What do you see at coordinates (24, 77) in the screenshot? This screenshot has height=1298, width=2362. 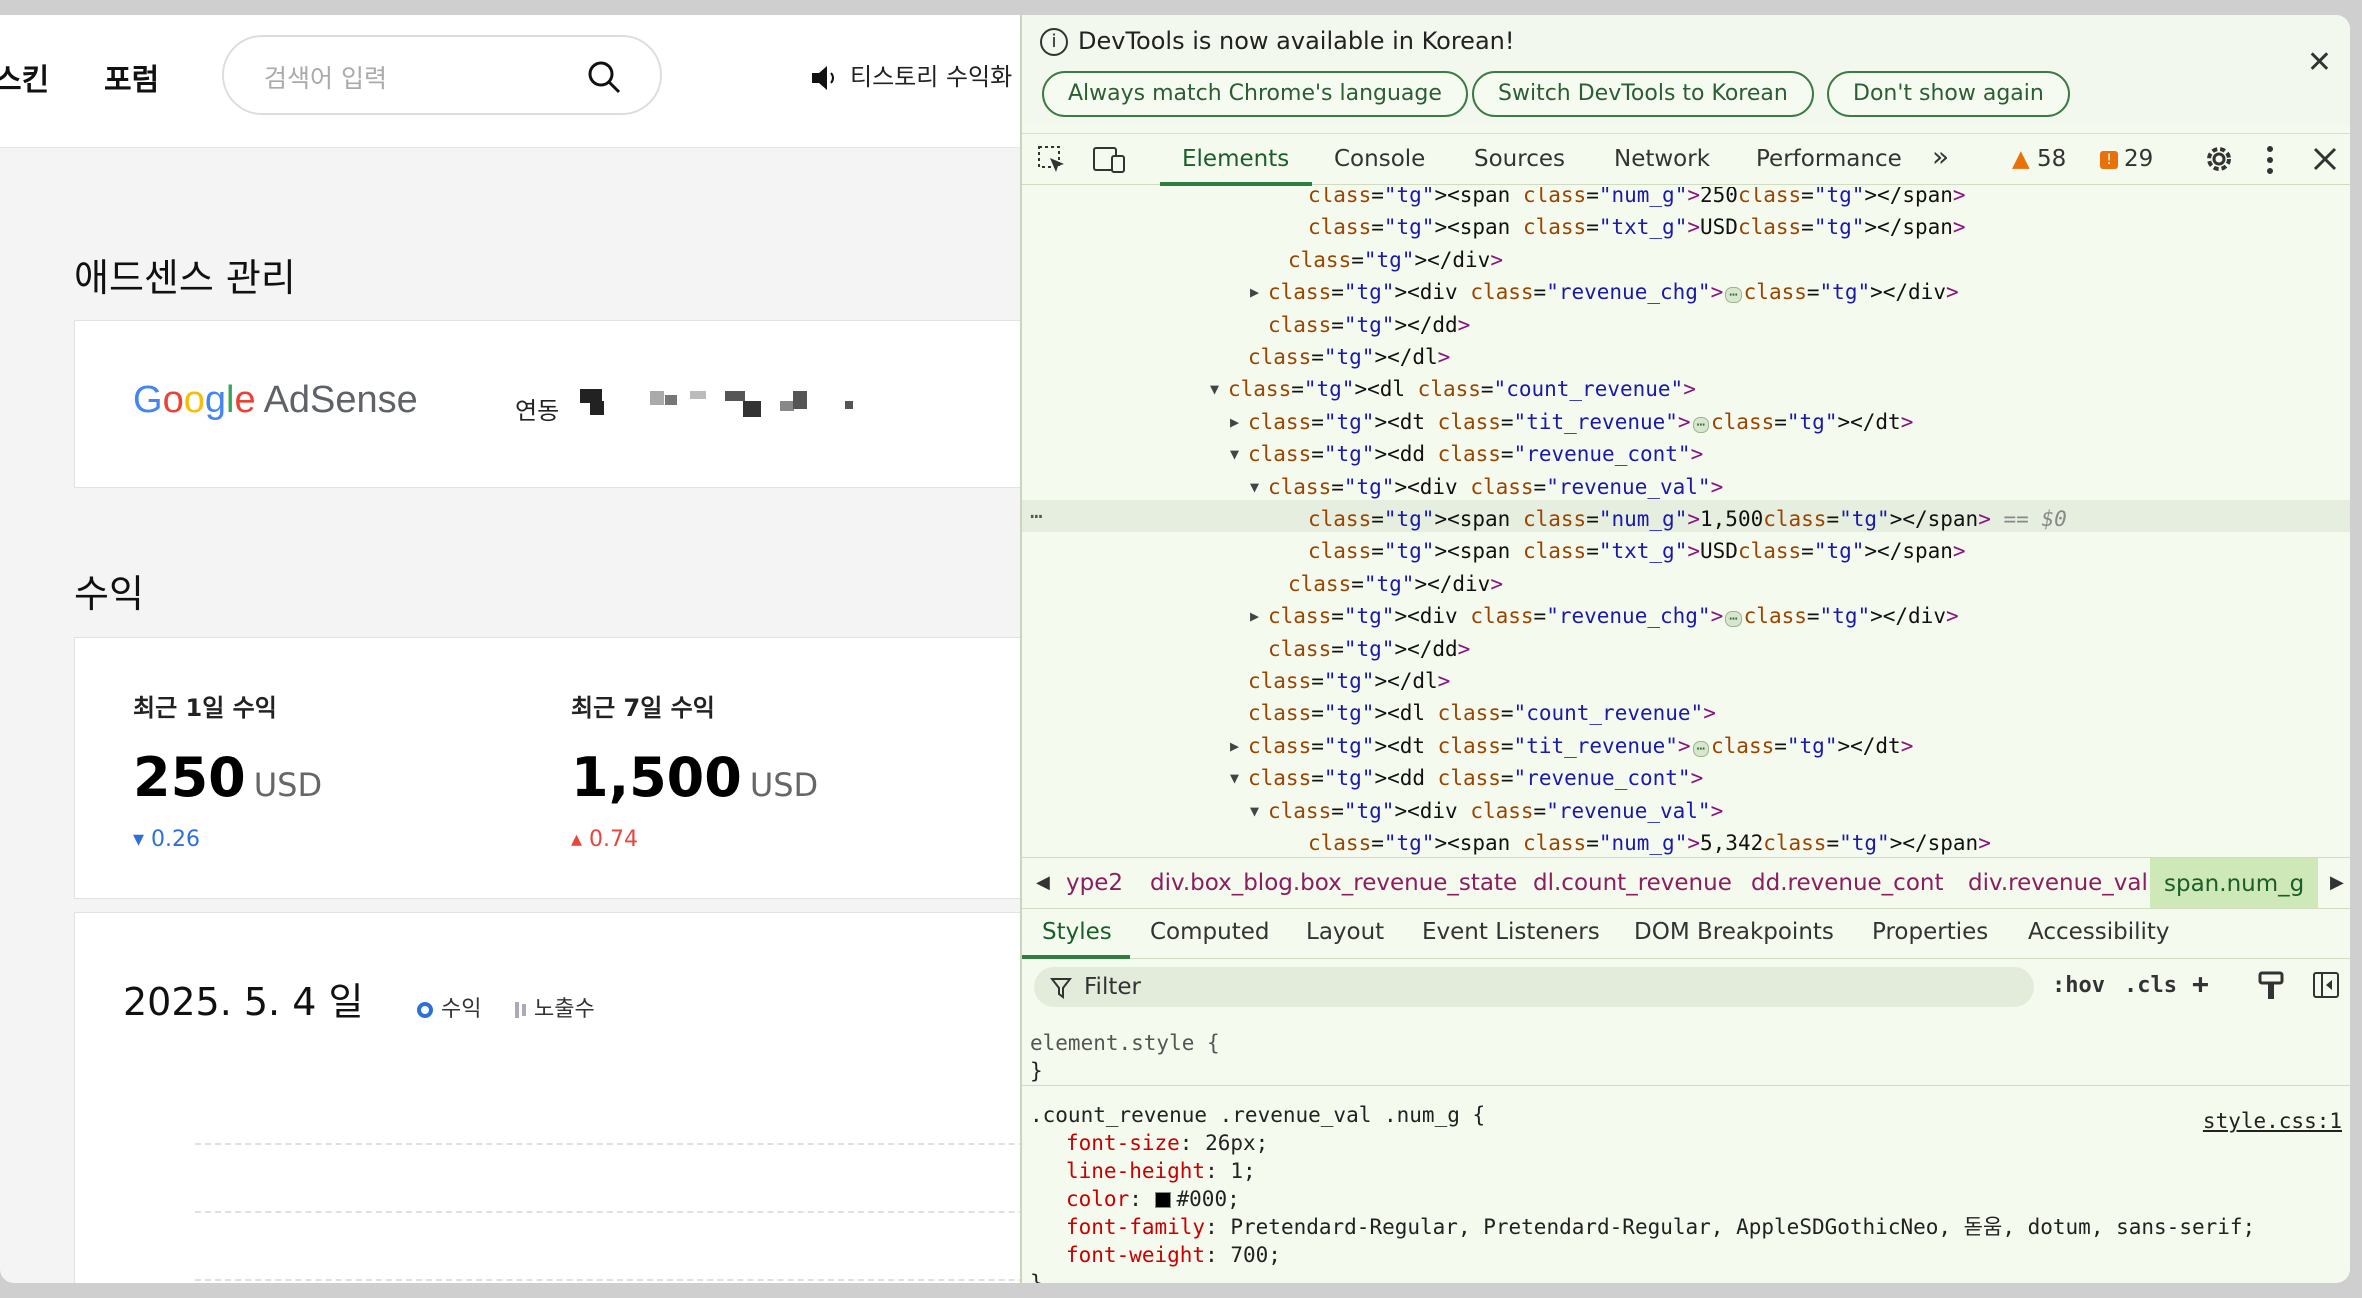 I see `nav-skin-link: 스킨` at bounding box center [24, 77].